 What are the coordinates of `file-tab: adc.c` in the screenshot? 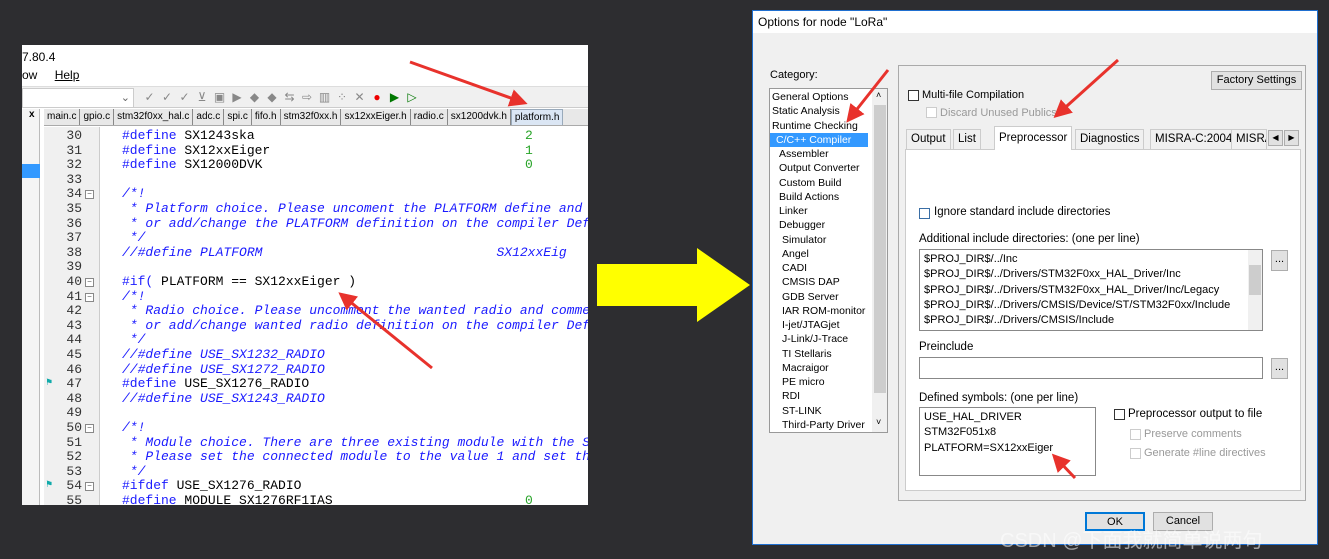 It's located at (209, 117).